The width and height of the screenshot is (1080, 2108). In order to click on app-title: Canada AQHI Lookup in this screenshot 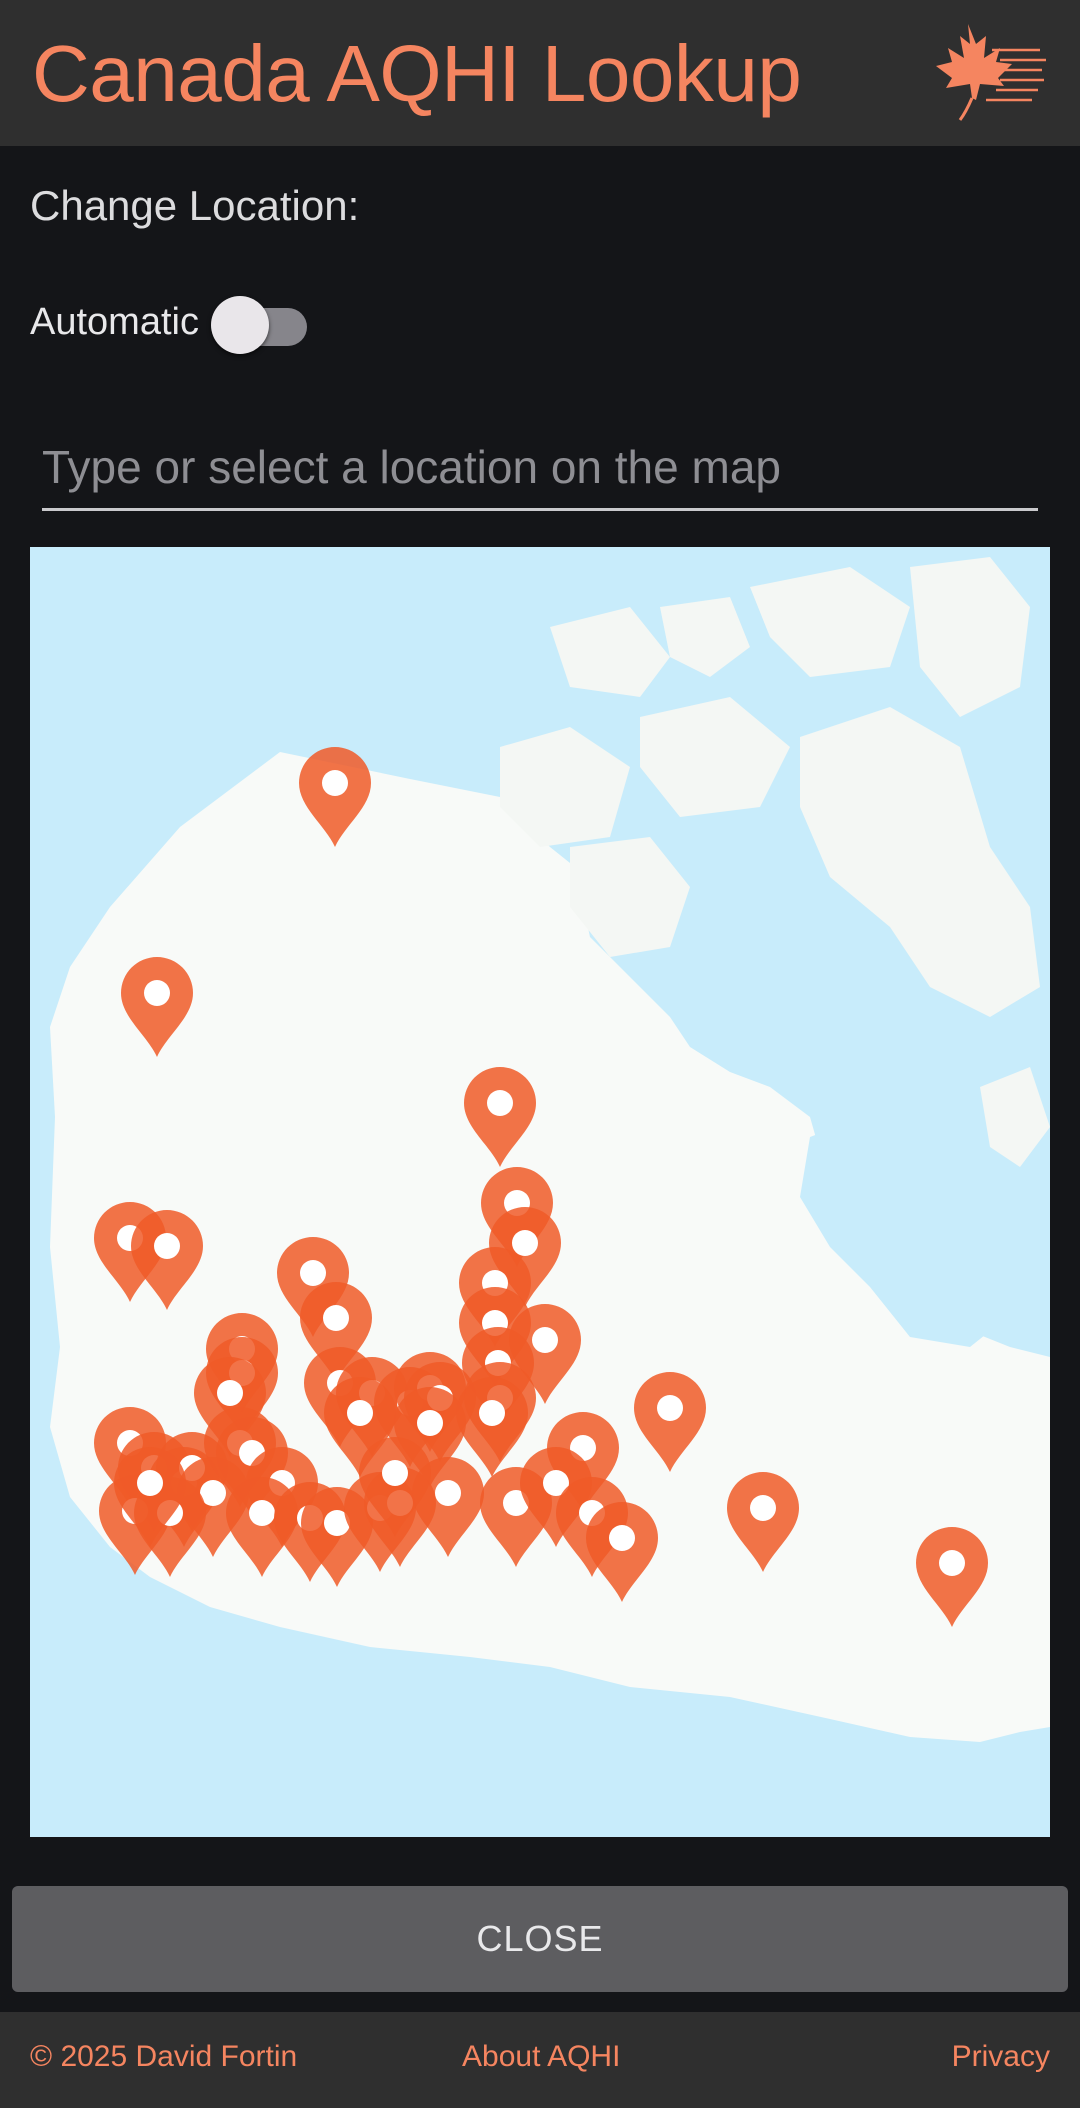, I will do `click(417, 73)`.